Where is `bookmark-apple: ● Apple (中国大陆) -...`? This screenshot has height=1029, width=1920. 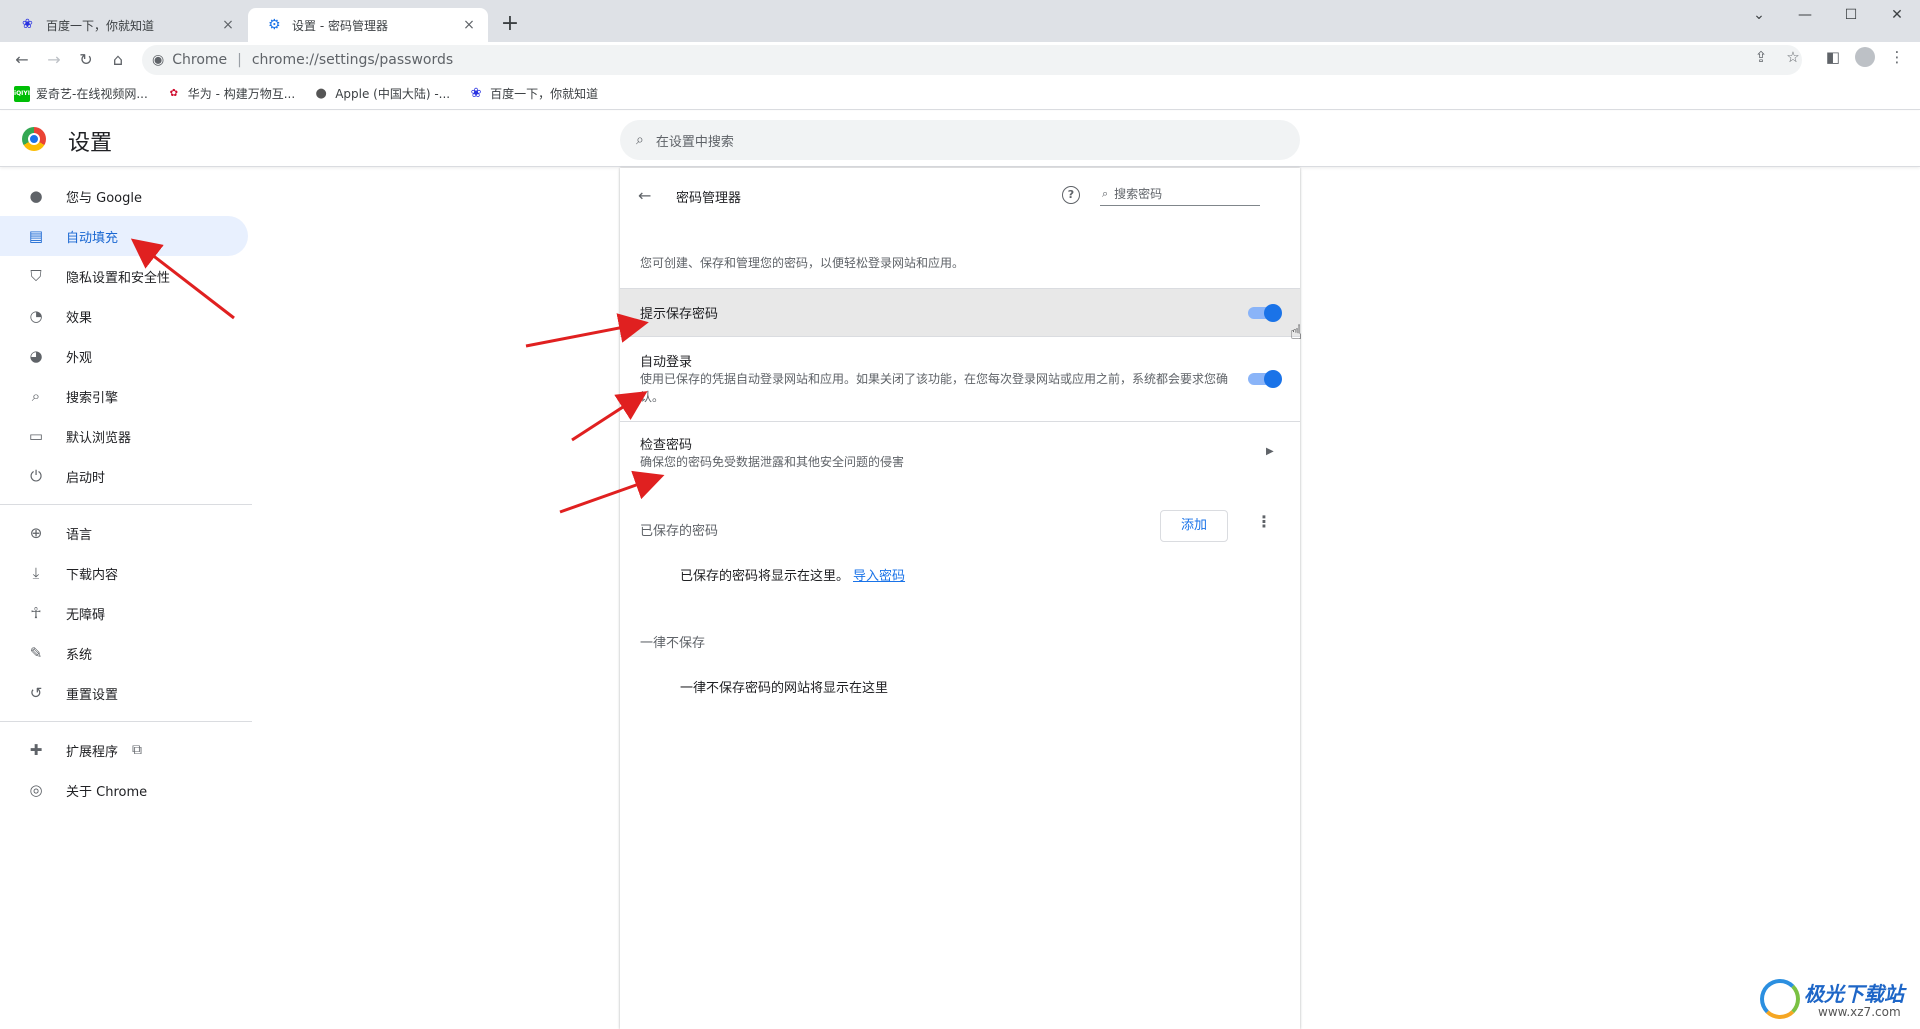
bookmark-apple: ● Apple (中国大陆) -... is located at coordinates (382, 93).